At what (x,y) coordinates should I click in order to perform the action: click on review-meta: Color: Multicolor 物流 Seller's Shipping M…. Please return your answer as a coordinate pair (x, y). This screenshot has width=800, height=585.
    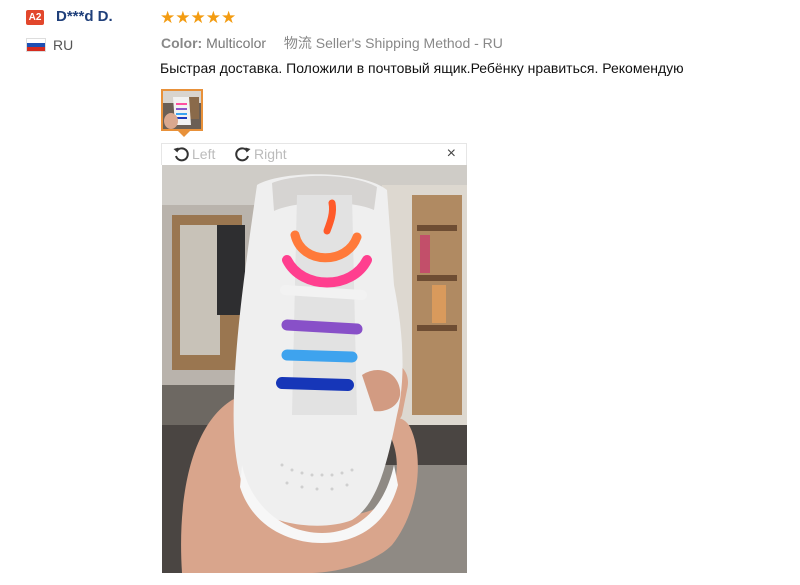
    Looking at the image, I should click on (332, 43).